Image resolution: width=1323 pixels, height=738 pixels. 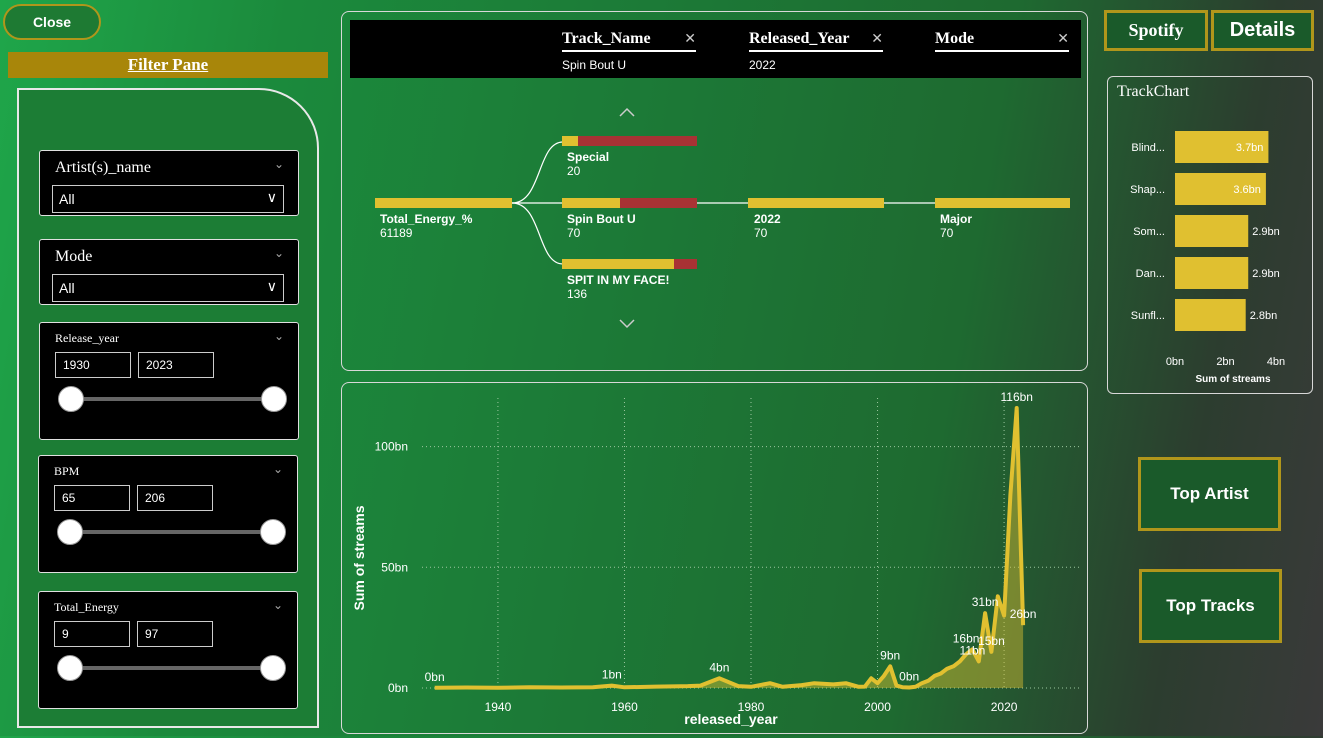 I want to click on x-axis-label: released_year, so click(x=731, y=719).